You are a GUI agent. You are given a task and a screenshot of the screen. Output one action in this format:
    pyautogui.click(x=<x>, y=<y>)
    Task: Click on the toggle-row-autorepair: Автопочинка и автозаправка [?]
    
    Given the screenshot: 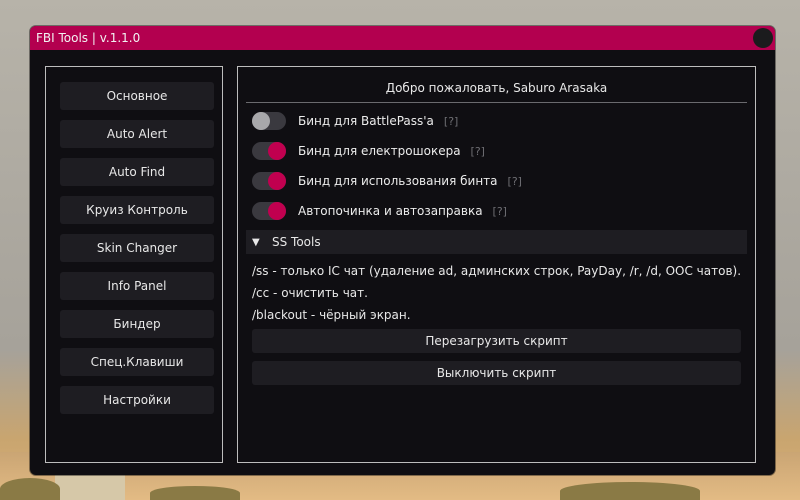 What is the action you would take?
    pyautogui.click(x=379, y=211)
    